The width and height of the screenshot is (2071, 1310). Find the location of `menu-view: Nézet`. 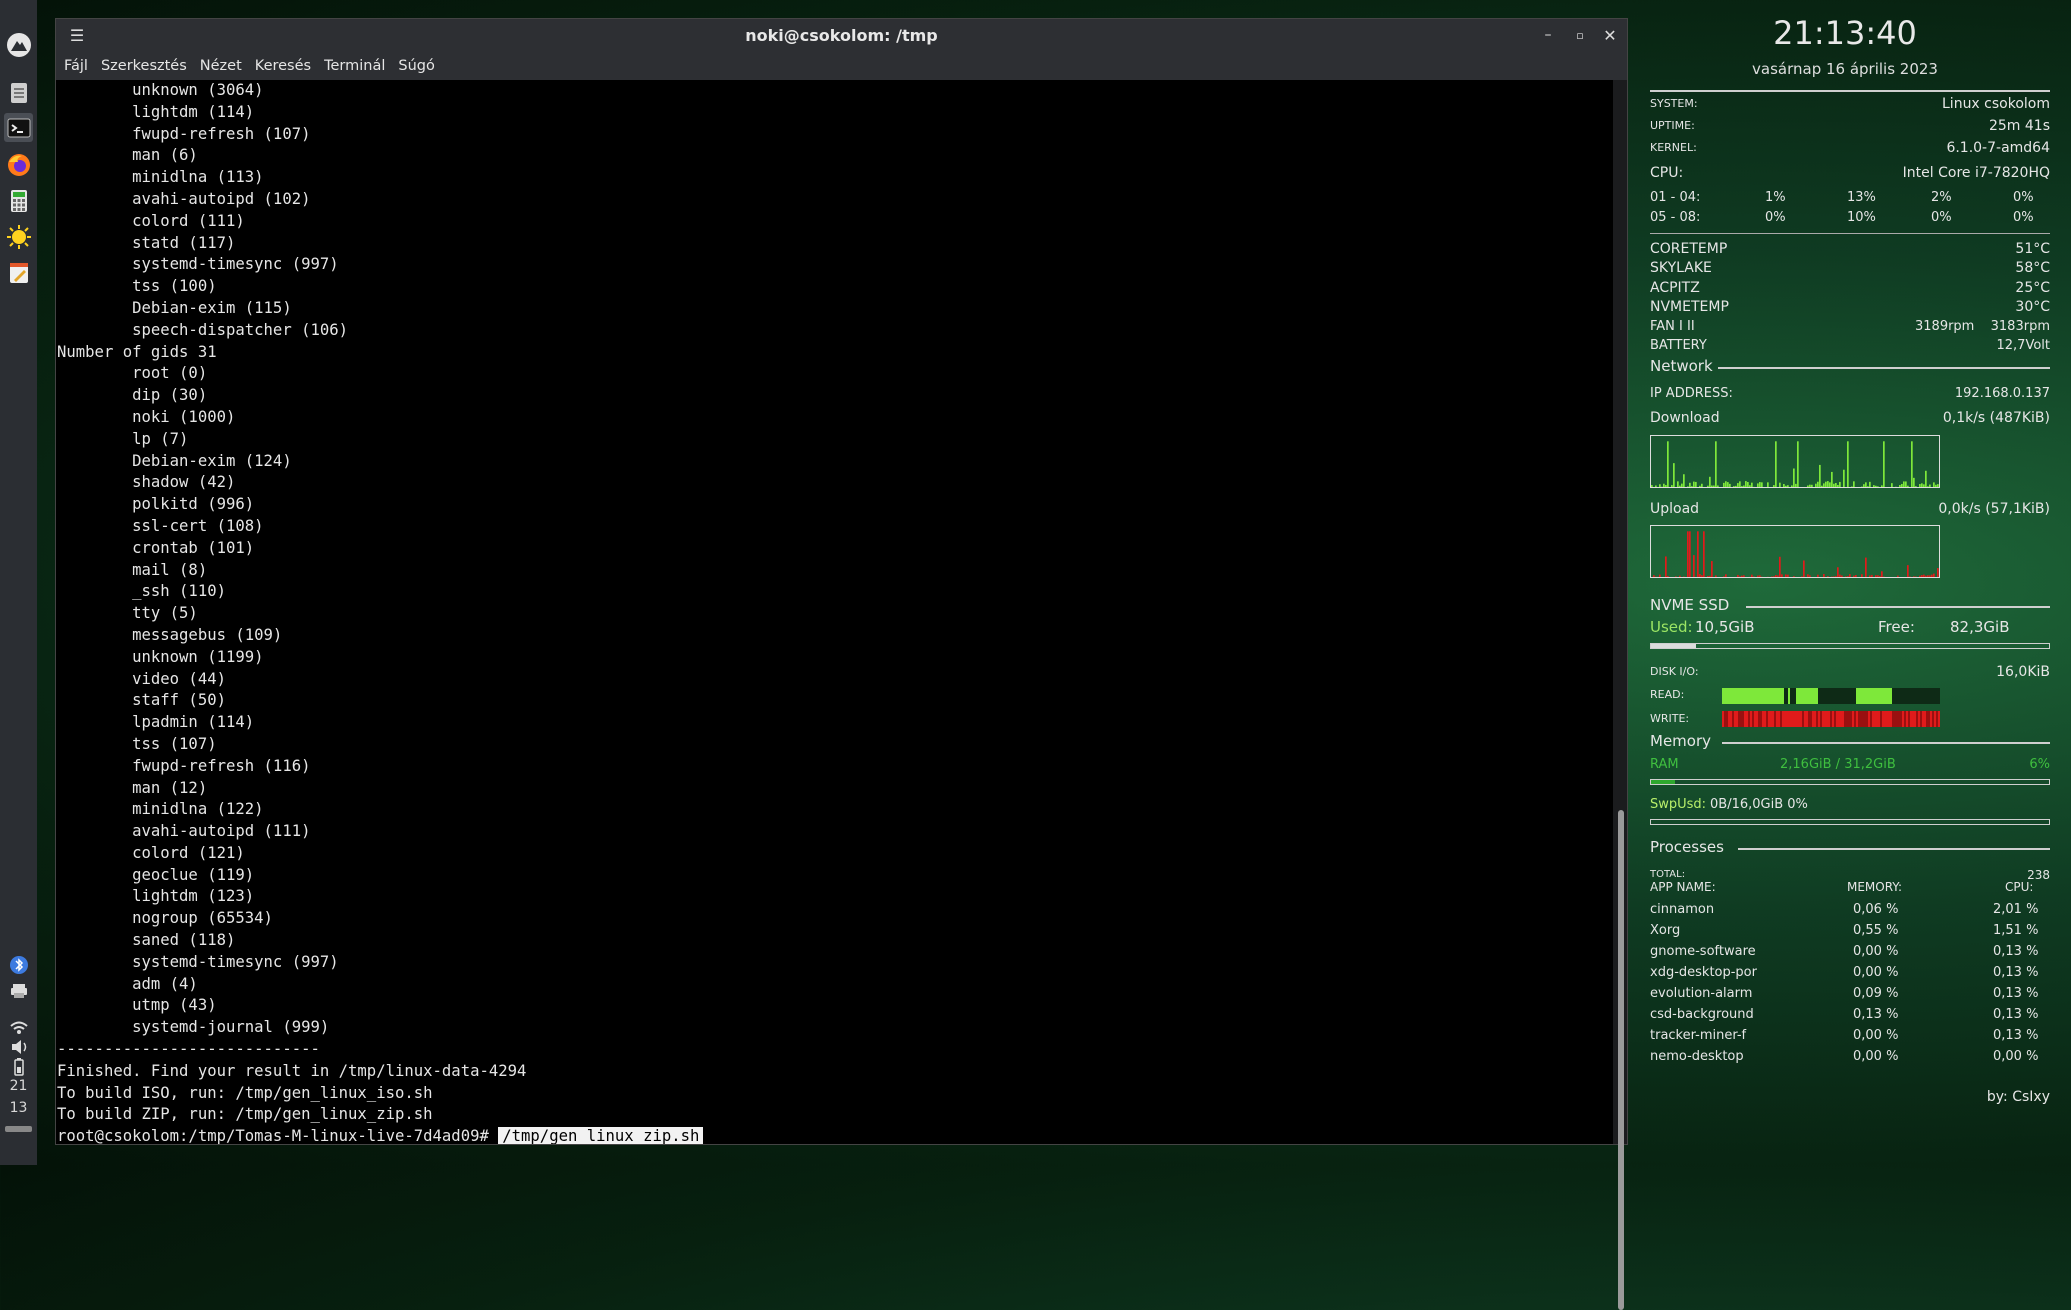

menu-view: Nézet is located at coordinates (217, 66).